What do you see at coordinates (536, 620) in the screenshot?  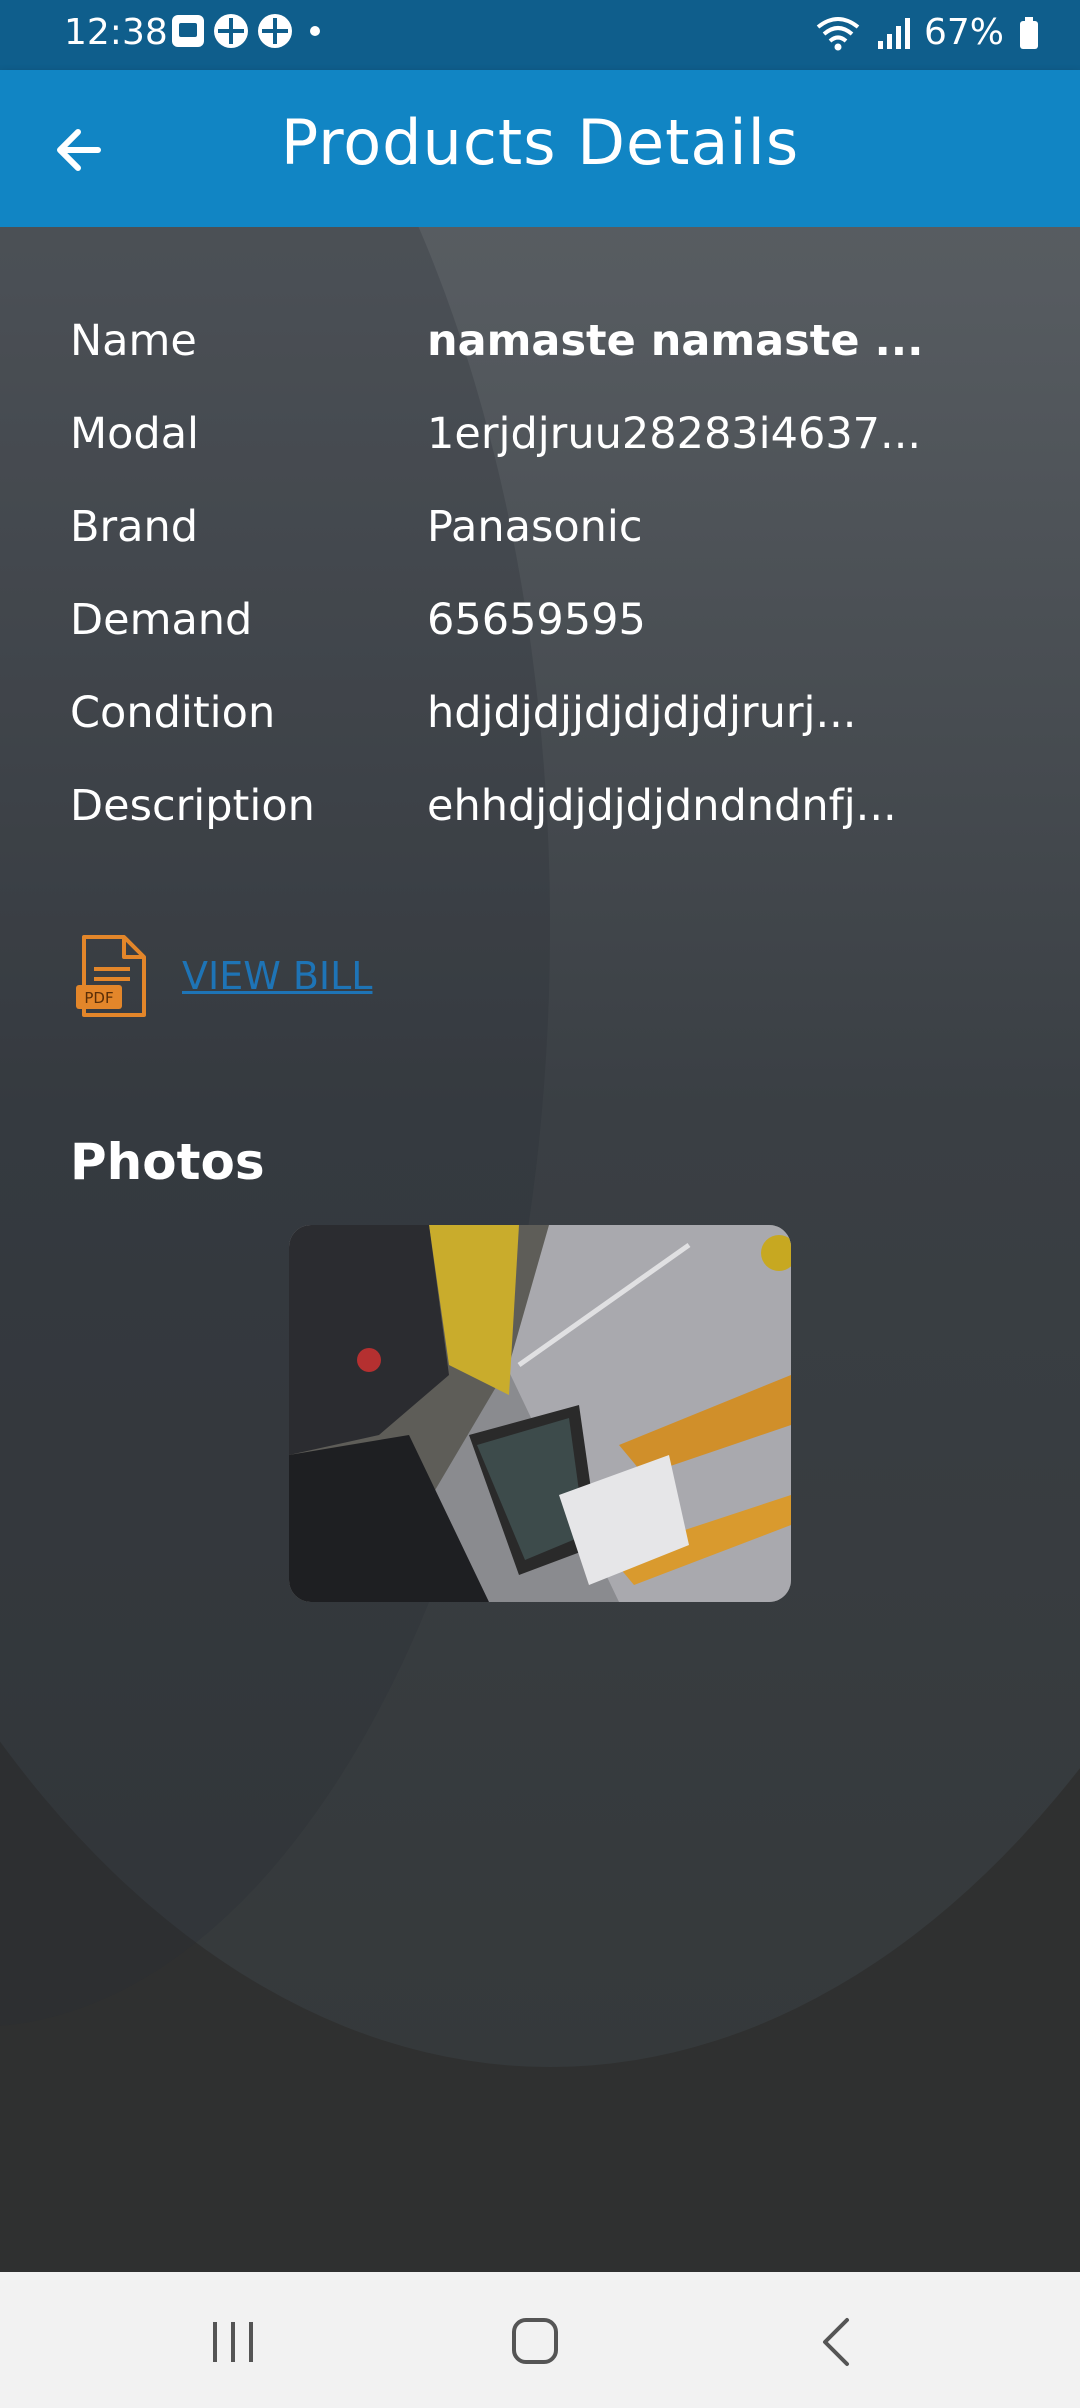 I see `detail-value: 65659595` at bounding box center [536, 620].